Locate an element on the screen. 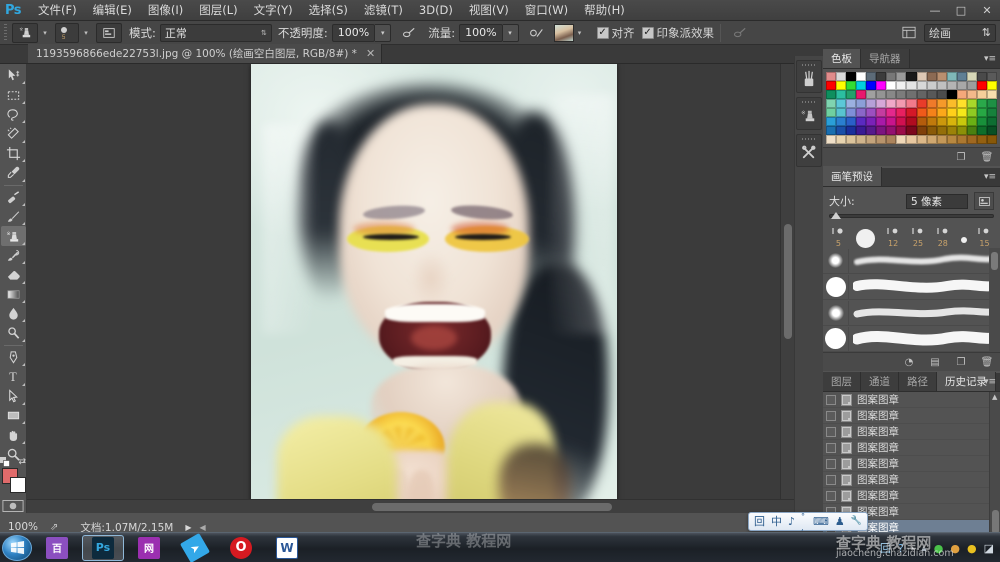 The height and width of the screenshot is (562, 1000). rectangle-tool is located at coordinates (13, 415).